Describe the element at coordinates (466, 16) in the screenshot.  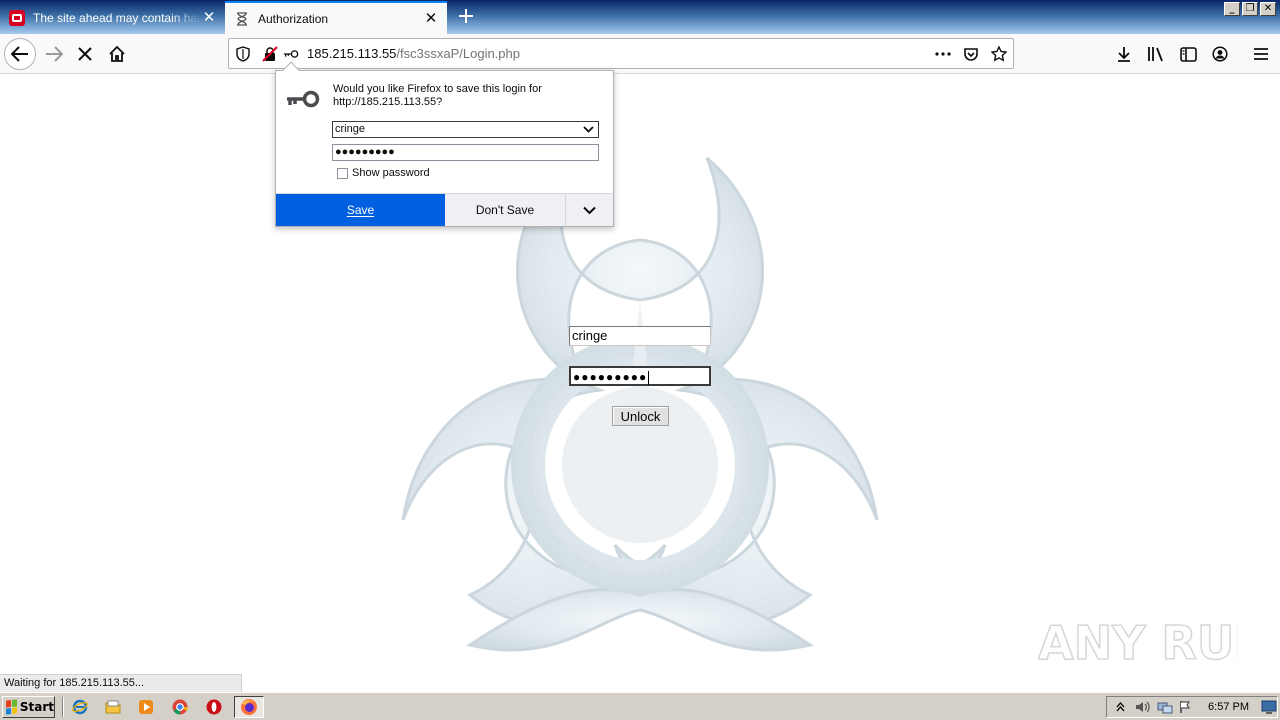
I see `new-tab-button` at that location.